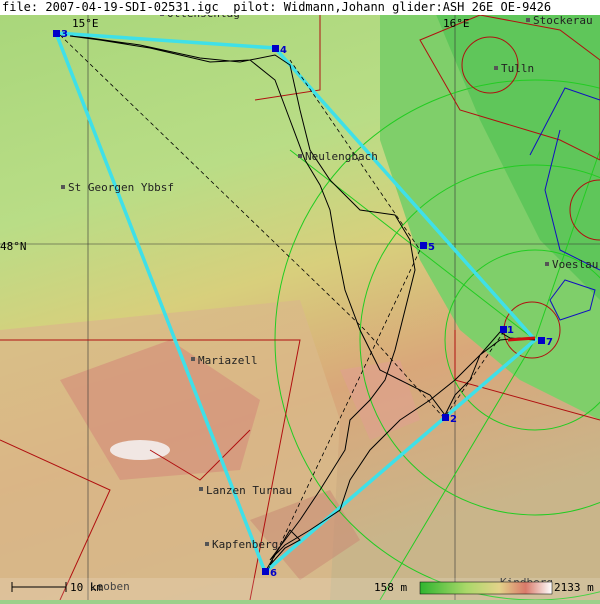 The width and height of the screenshot is (600, 604). I want to click on scale-label: 10 km, so click(86, 587).